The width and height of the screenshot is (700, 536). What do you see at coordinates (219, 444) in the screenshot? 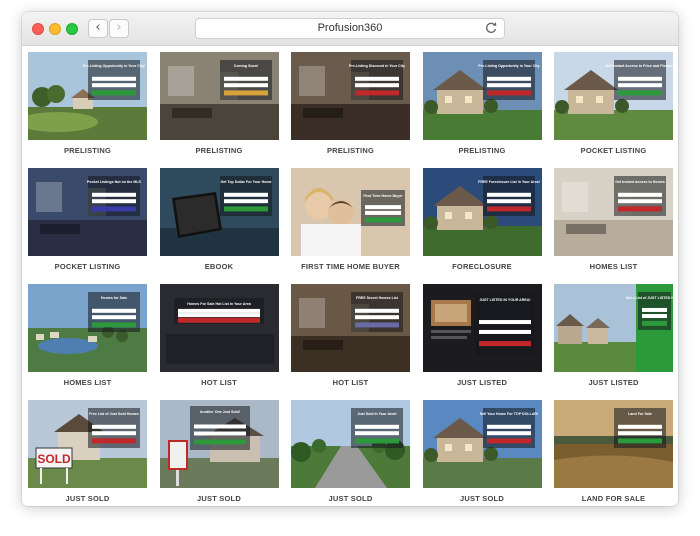
I see `template-thumbnail: Another One Just Sold!` at bounding box center [219, 444].